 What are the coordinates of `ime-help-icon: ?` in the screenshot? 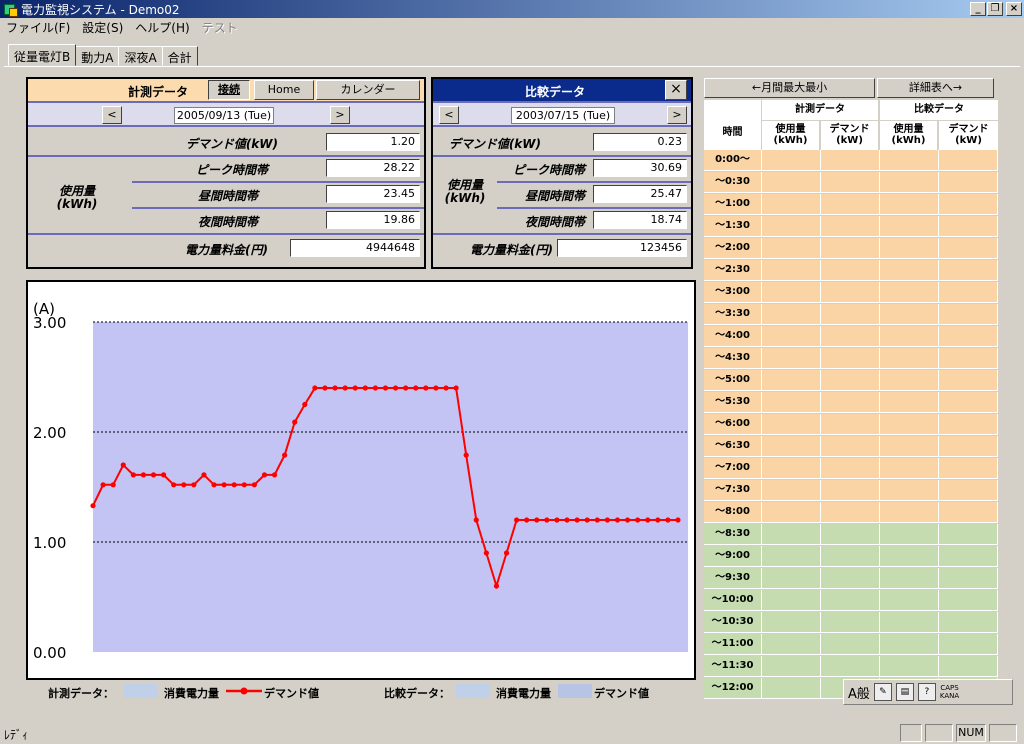 It's located at (926, 692).